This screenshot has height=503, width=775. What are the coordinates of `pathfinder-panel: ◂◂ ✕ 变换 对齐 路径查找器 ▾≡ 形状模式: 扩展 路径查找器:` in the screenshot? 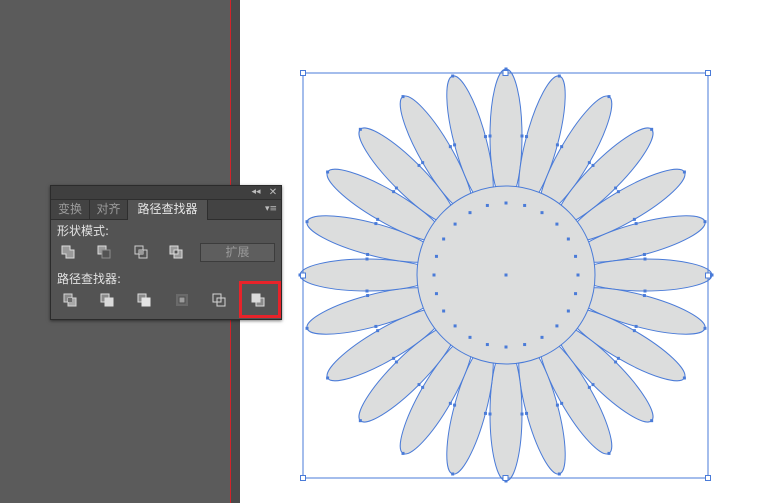 It's located at (166, 252).